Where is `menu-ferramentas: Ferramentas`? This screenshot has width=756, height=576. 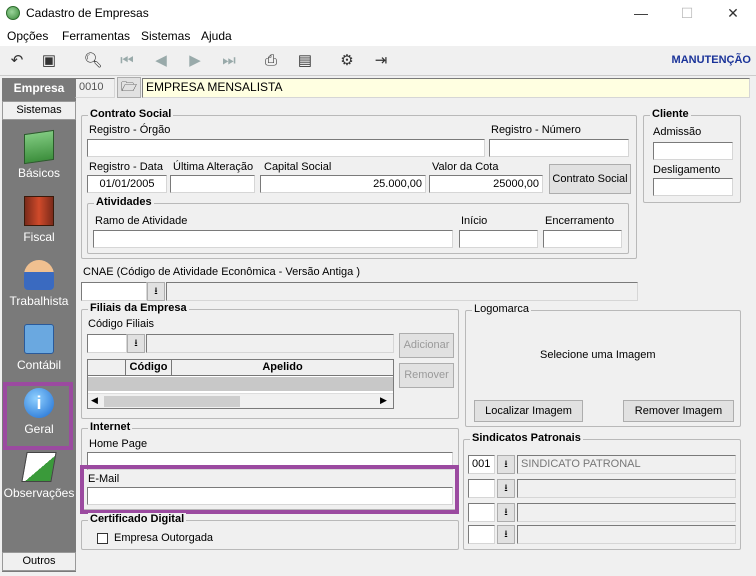 menu-ferramentas: Ferramentas is located at coordinates (96, 36).